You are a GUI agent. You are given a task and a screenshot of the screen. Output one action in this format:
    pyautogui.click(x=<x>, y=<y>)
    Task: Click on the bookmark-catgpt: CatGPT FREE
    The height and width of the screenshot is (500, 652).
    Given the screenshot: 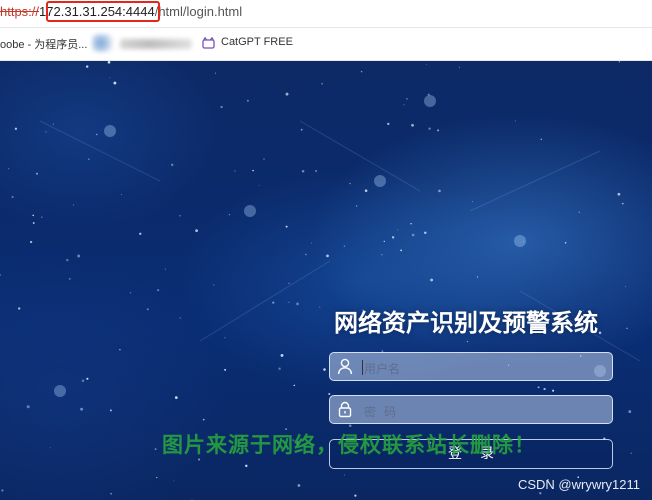 What is the action you would take?
    pyautogui.click(x=257, y=42)
    